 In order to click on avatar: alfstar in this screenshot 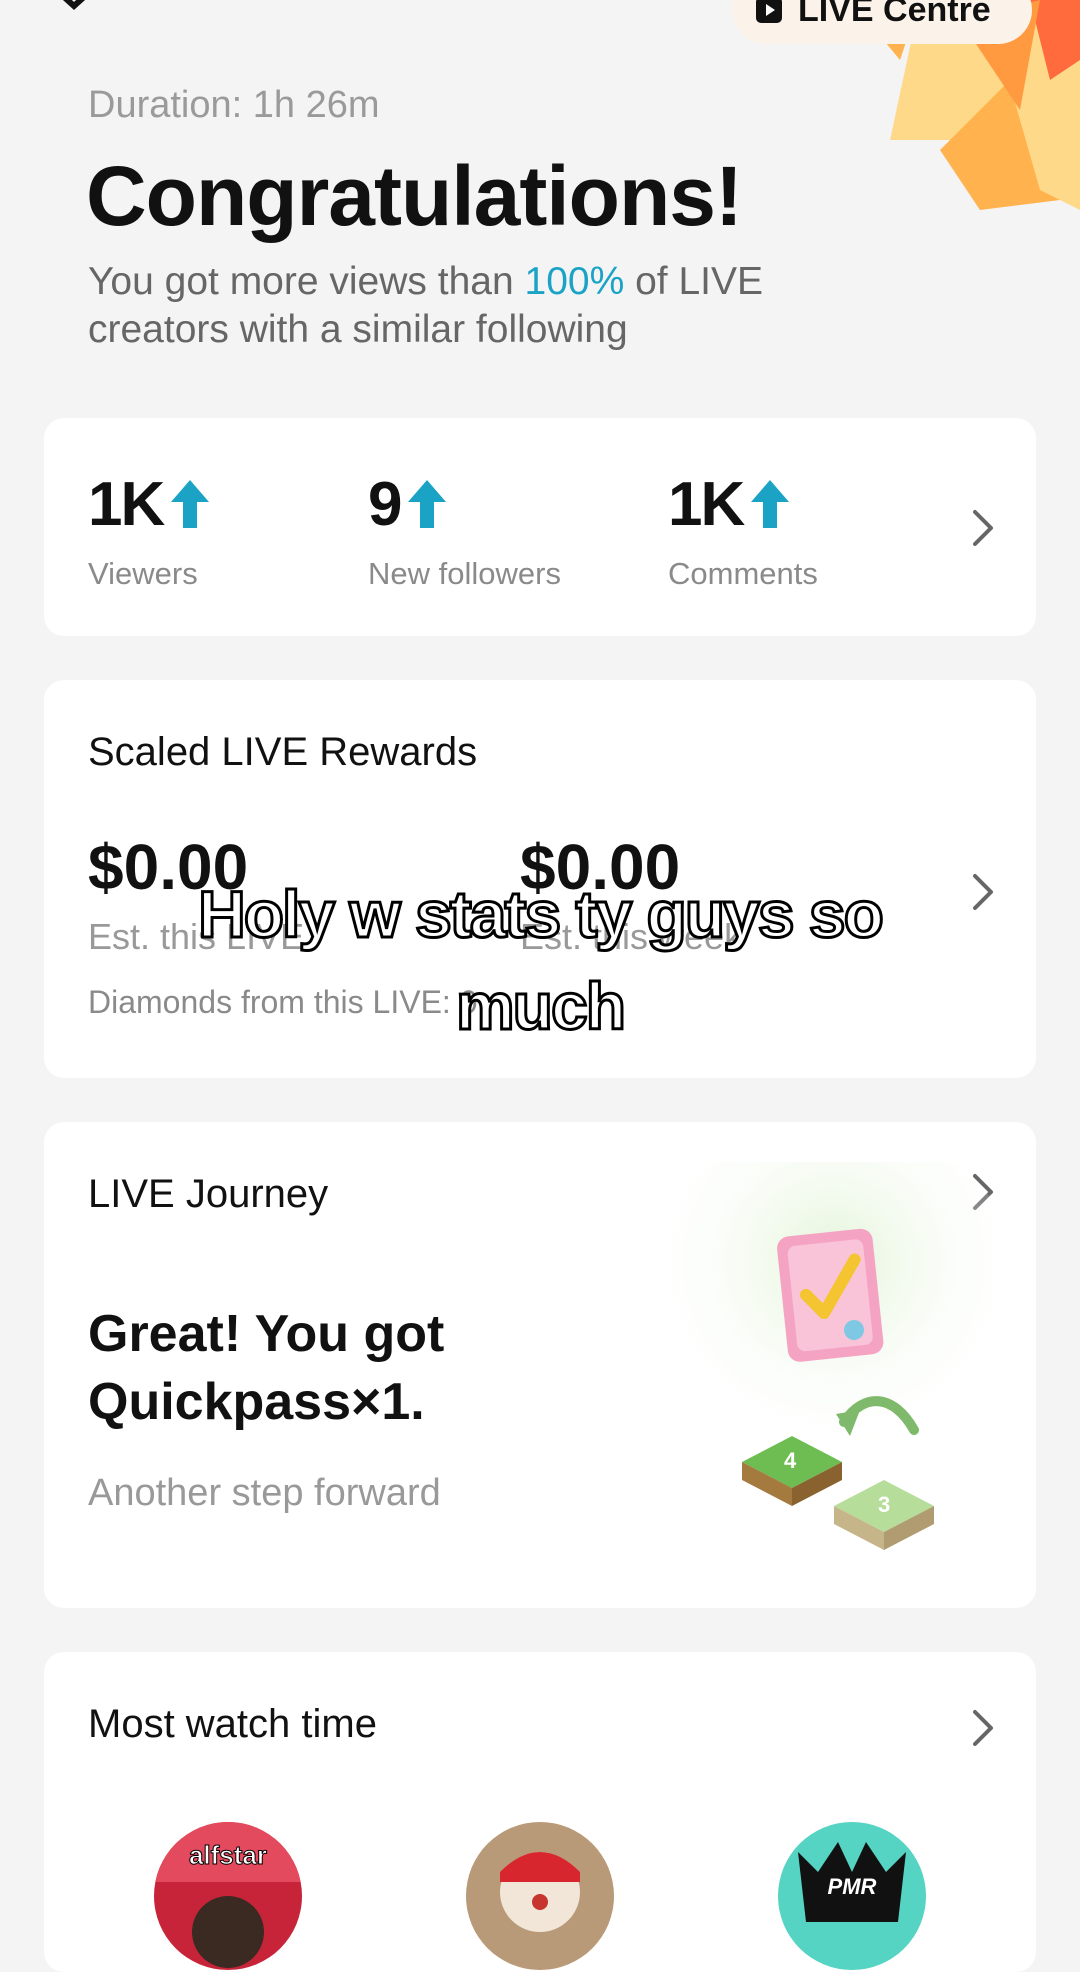, I will do `click(228, 1896)`.